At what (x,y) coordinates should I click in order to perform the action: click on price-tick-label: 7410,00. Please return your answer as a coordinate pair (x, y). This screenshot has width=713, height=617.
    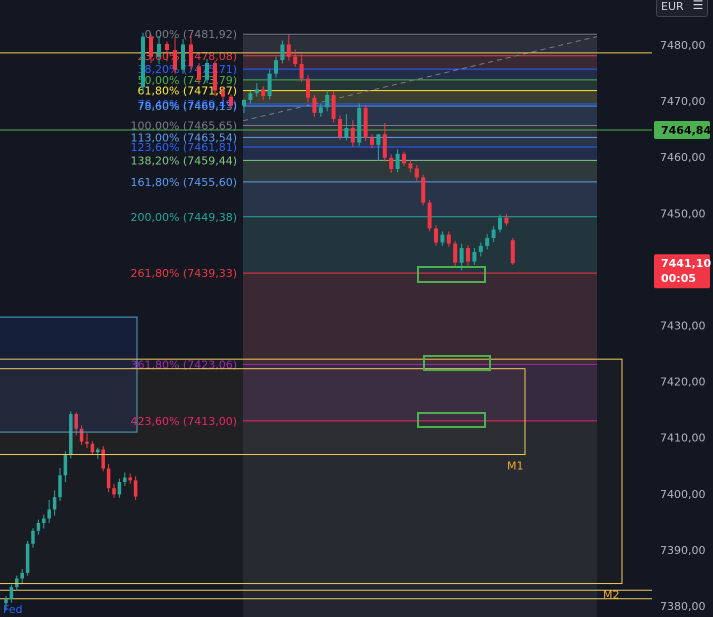
    Looking at the image, I should click on (683, 438).